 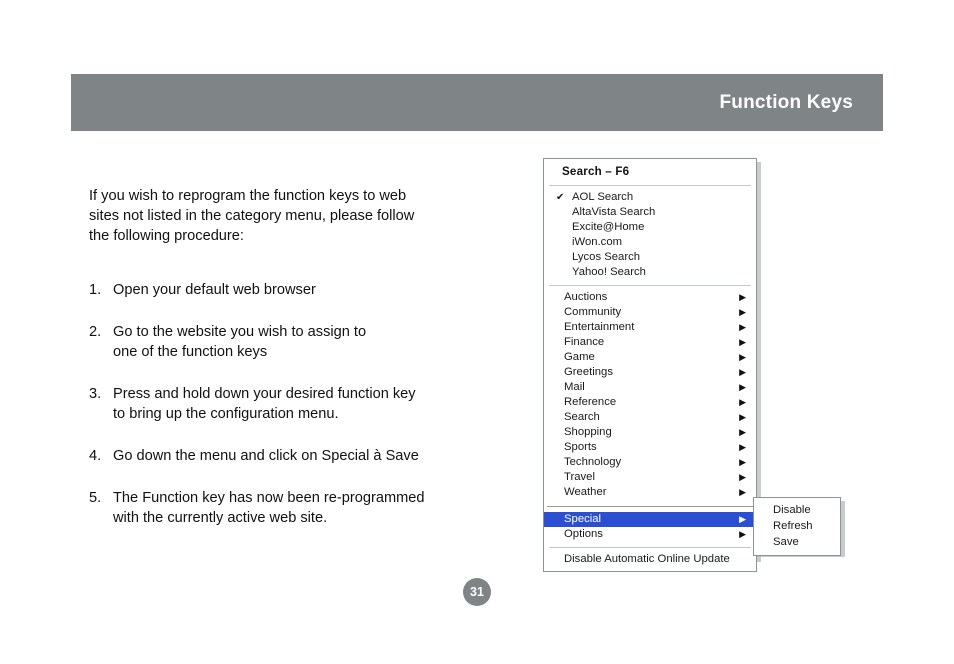 I want to click on footer-group: Disable Automatic Online Update, so click(x=650, y=560).